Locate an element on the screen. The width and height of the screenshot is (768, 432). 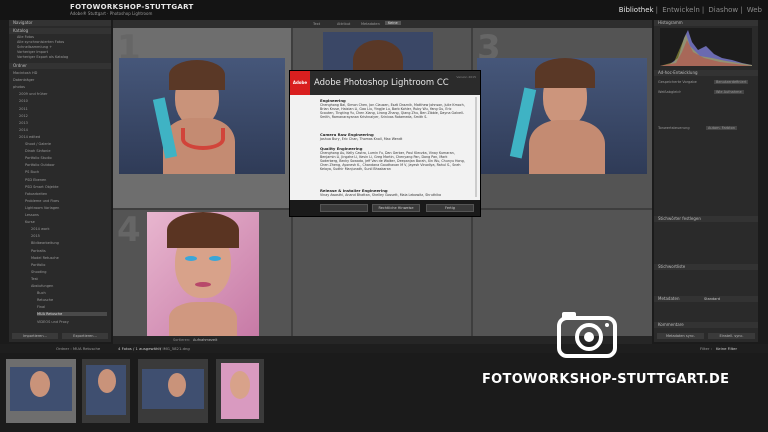
folder-item: MUA Retusche is located at coordinates (72, 314).